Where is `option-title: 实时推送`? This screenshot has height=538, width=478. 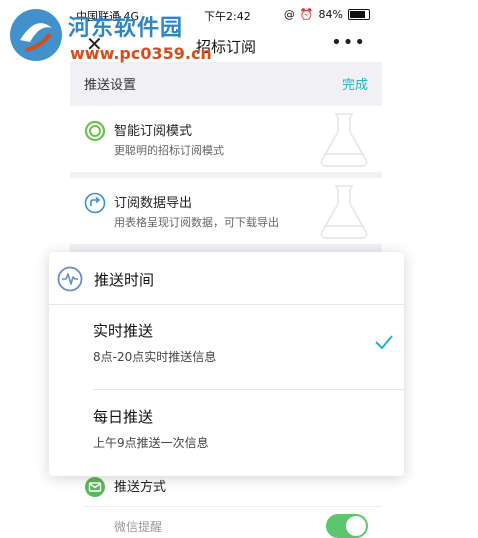 option-title: 实时推送 is located at coordinates (123, 331).